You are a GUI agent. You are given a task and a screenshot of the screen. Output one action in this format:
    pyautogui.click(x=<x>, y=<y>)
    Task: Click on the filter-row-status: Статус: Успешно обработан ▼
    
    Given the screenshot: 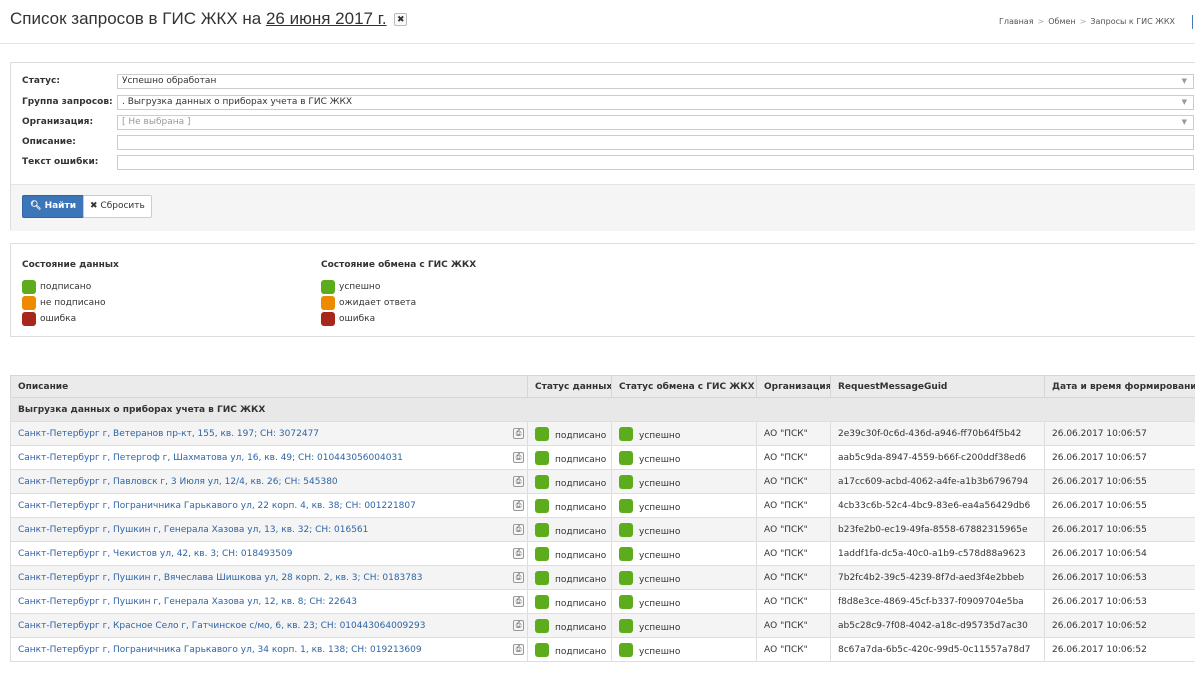 What is the action you would take?
    pyautogui.click(x=608, y=81)
    